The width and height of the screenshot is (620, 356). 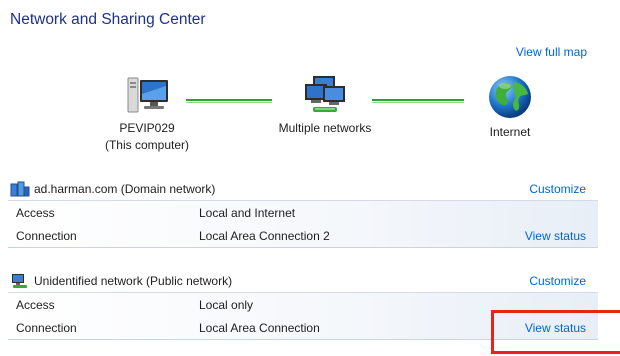 I want to click on globe-icon, so click(x=510, y=97).